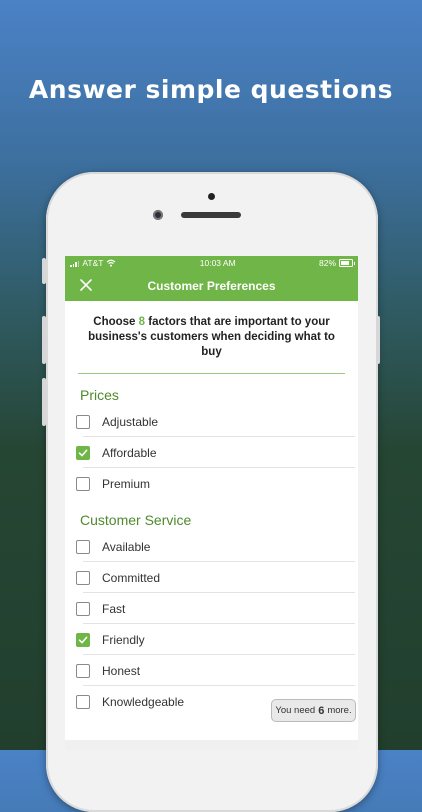 The height and width of the screenshot is (812, 422). What do you see at coordinates (211, 452) in the screenshot?
I see `option-row: Affordable` at bounding box center [211, 452].